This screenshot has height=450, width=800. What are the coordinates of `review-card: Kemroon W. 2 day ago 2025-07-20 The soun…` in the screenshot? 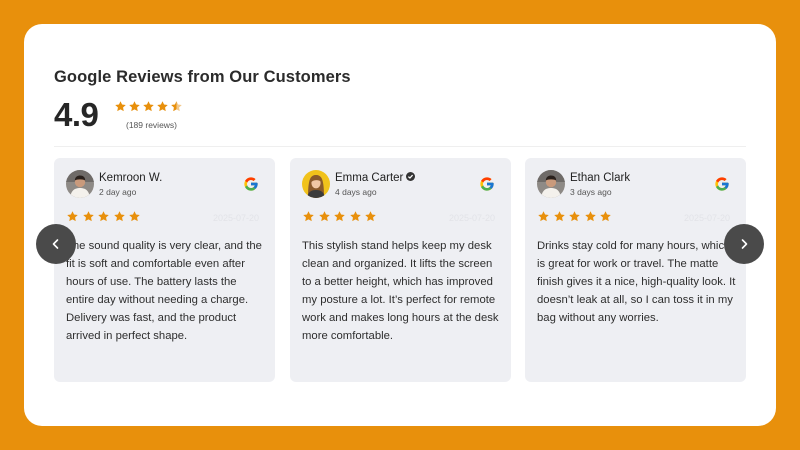 It's located at (164, 270).